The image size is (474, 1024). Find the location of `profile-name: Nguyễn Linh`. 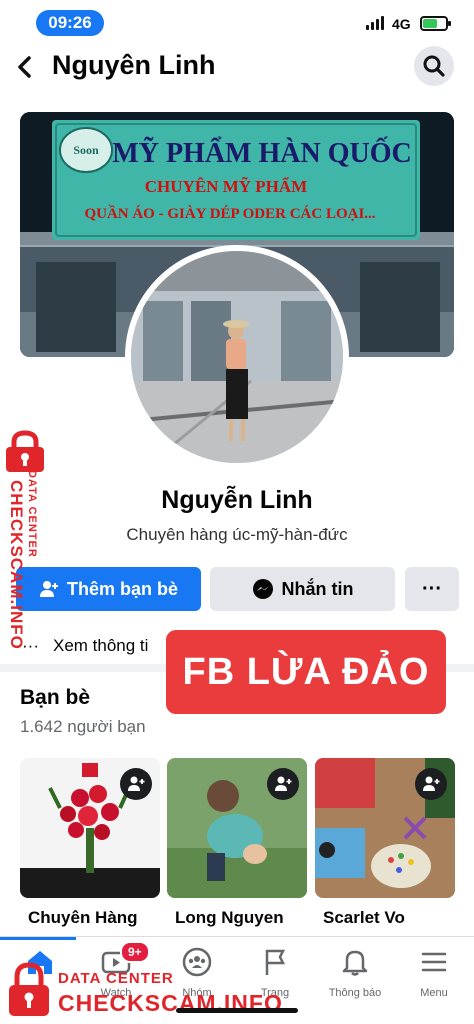

profile-name: Nguyễn Linh is located at coordinates (237, 500).